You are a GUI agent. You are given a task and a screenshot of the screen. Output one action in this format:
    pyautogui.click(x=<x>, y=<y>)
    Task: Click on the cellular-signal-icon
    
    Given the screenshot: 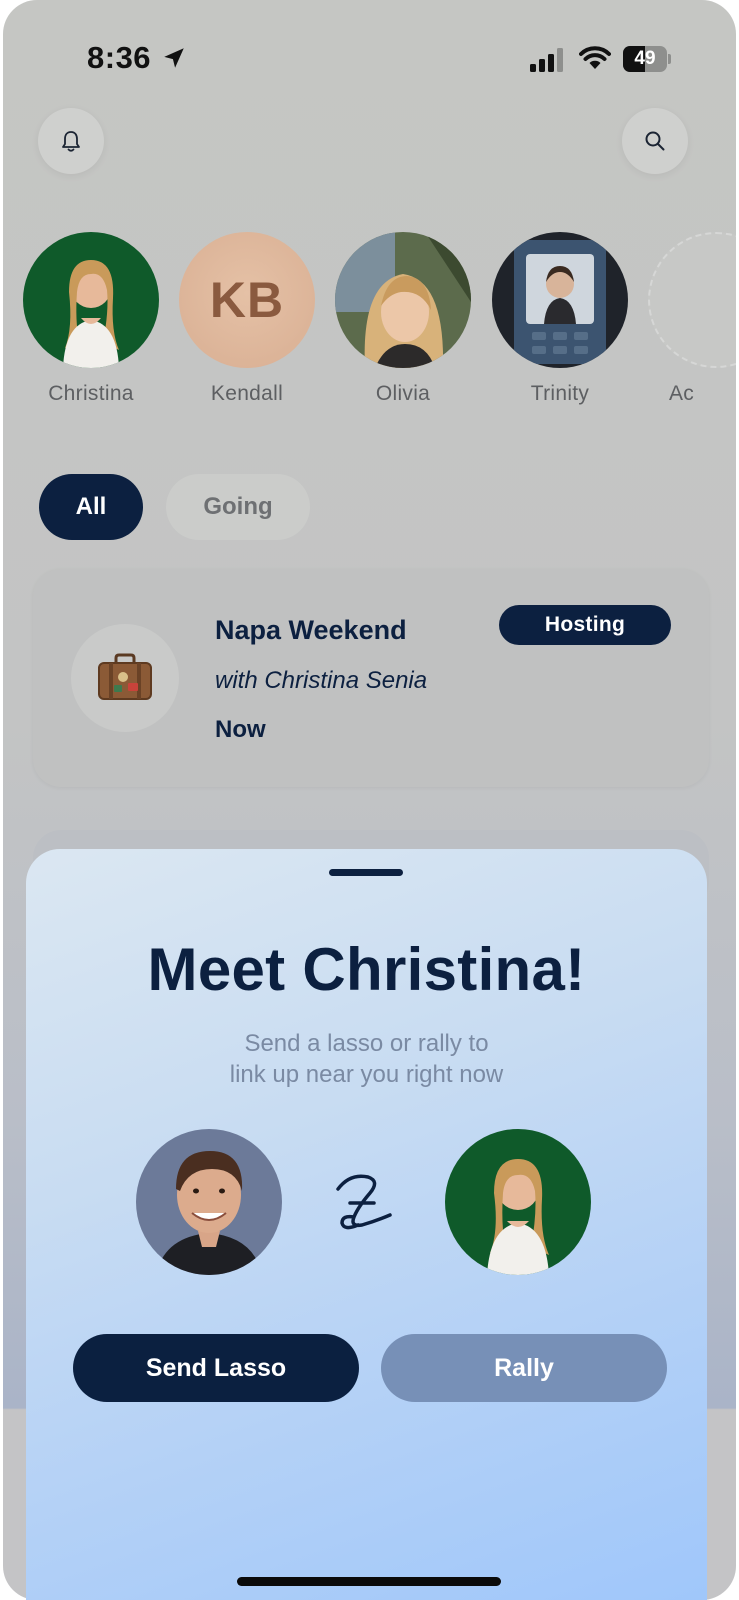 What is the action you would take?
    pyautogui.click(x=546, y=60)
    